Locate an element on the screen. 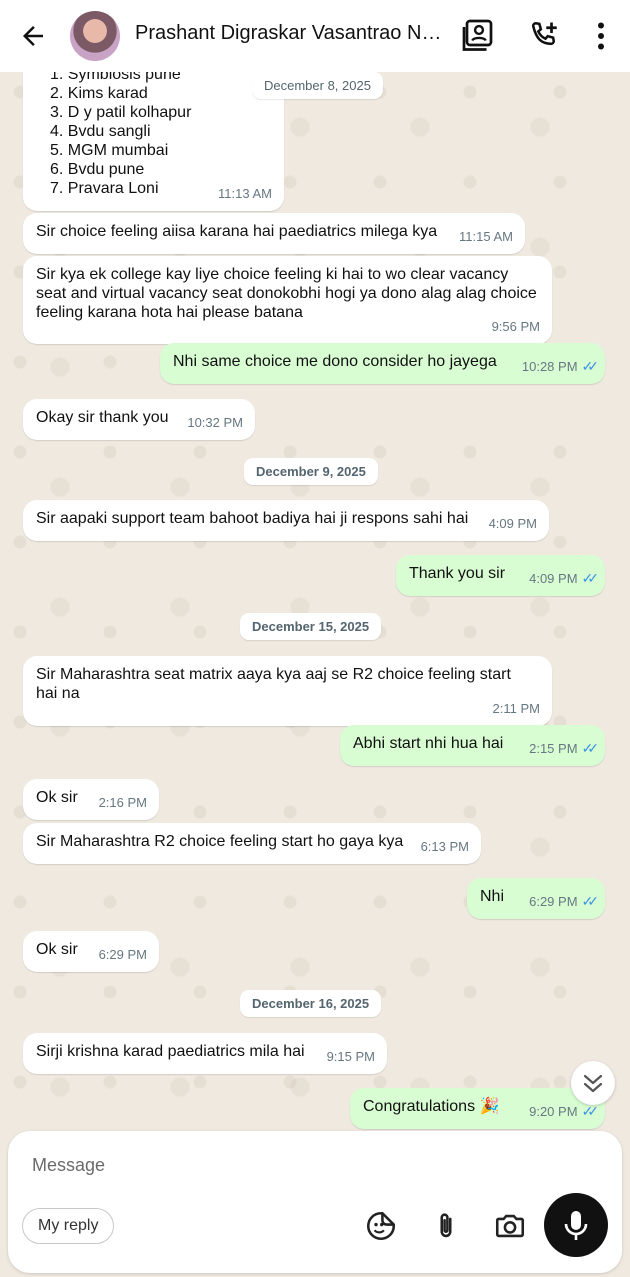 The height and width of the screenshot is (1277, 630). message-time: 9:15 PM is located at coordinates (350, 1056).